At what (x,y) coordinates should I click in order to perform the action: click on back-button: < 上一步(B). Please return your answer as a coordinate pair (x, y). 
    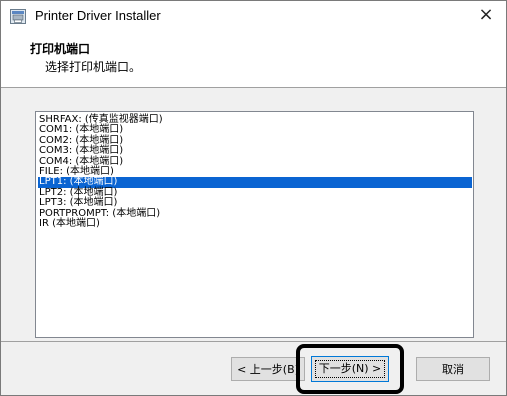
    Looking at the image, I should click on (268, 369).